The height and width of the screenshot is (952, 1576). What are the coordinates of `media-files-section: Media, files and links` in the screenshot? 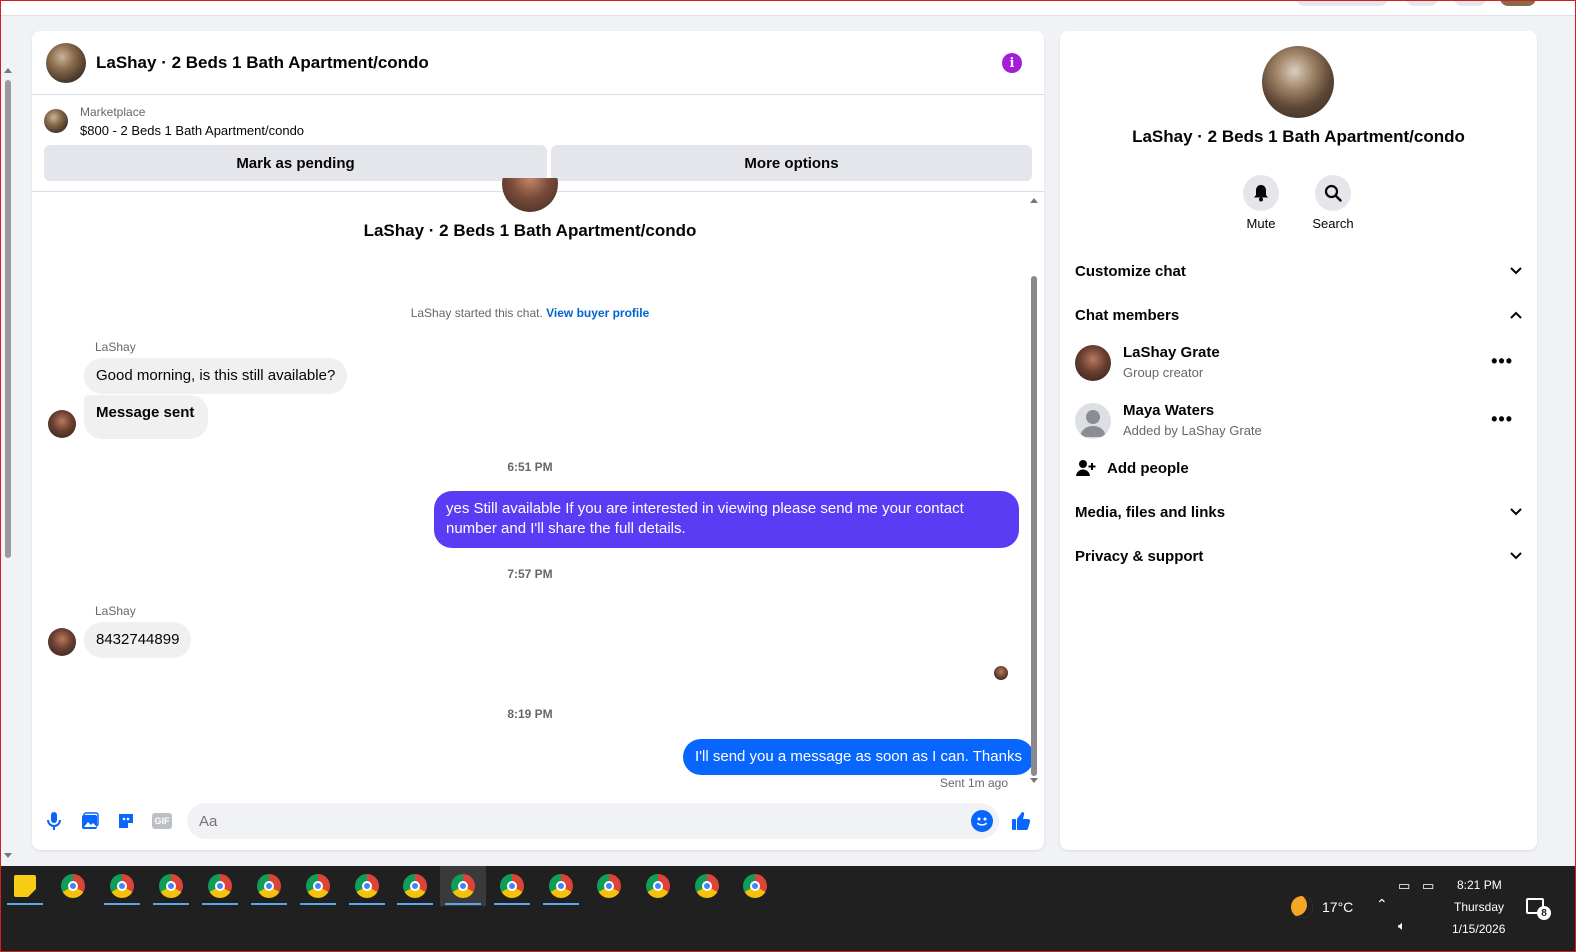 It's located at (1299, 512).